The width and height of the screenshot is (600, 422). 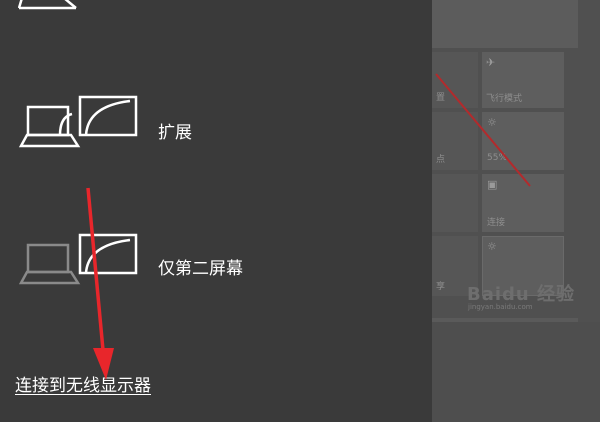 What do you see at coordinates (78, 259) in the screenshot?
I see `second-screen-only-icon` at bounding box center [78, 259].